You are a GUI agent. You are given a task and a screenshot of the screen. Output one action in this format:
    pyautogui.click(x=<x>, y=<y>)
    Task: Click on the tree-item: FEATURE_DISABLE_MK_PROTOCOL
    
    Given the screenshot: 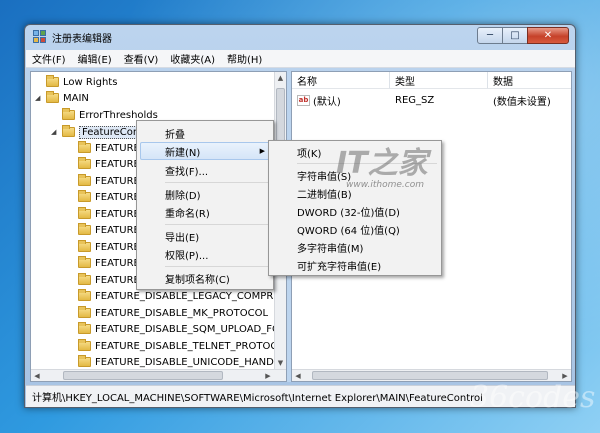 What is the action you would take?
    pyautogui.click(x=167, y=313)
    